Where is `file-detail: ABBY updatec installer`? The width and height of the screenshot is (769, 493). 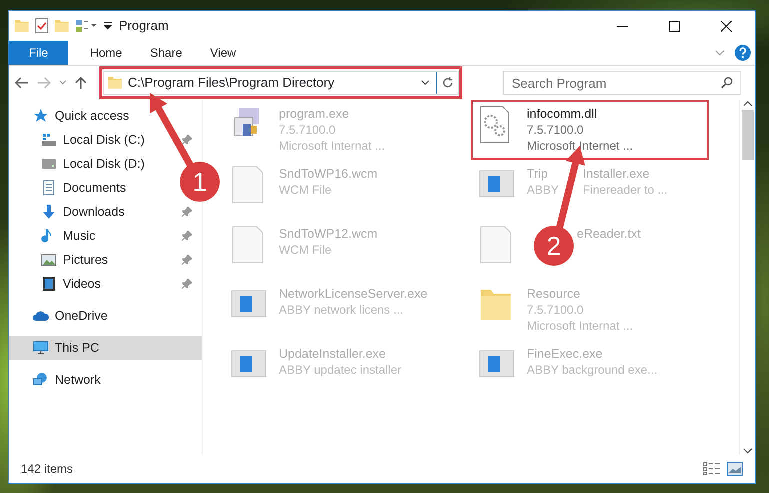
file-detail: ABBY updatec installer is located at coordinates (340, 370).